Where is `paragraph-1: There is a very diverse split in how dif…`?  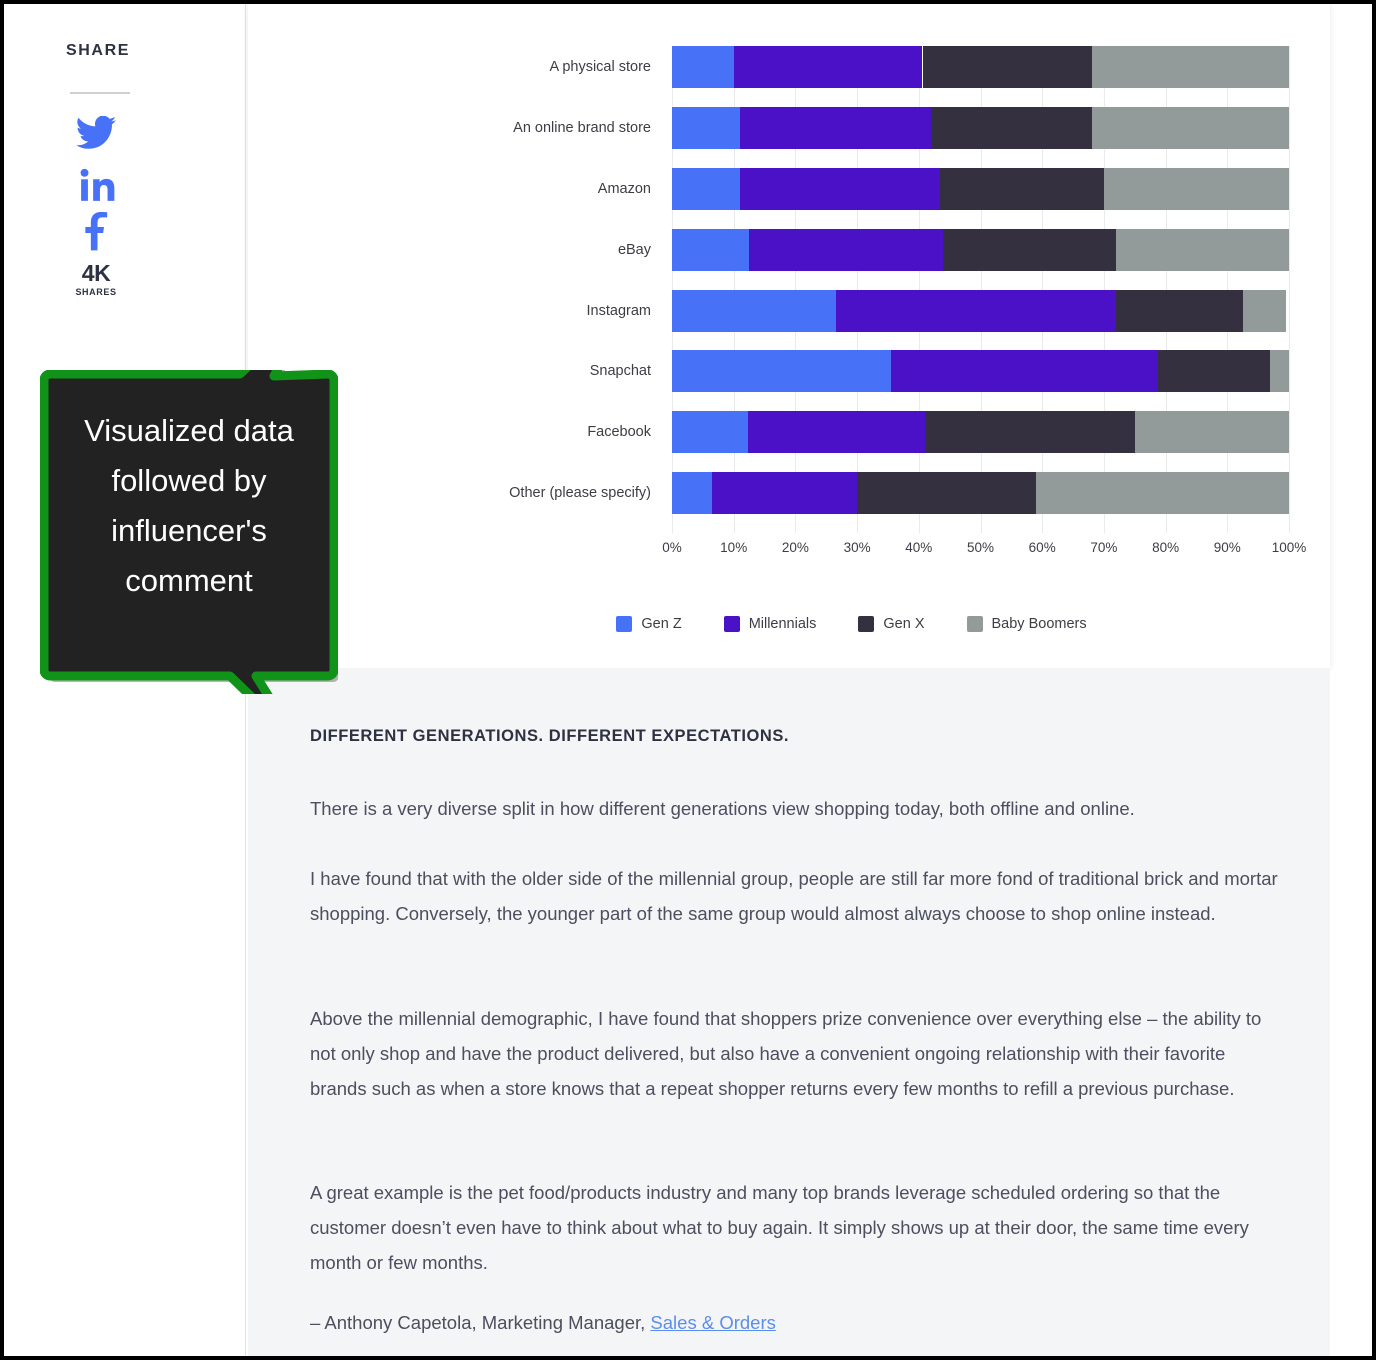 paragraph-1: There is a very diverse split in how dif… is located at coordinates (722, 808).